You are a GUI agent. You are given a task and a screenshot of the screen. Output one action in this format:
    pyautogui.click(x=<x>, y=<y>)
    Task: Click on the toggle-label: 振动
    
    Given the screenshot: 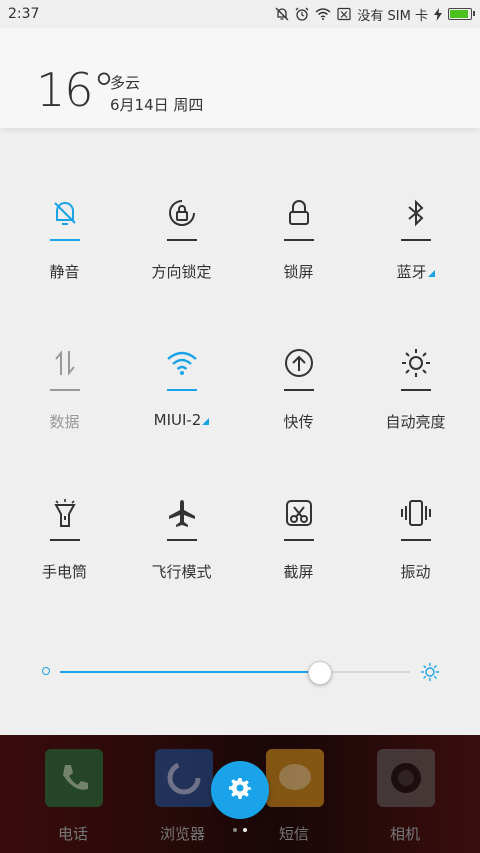 What is the action you would take?
    pyautogui.click(x=415, y=571)
    